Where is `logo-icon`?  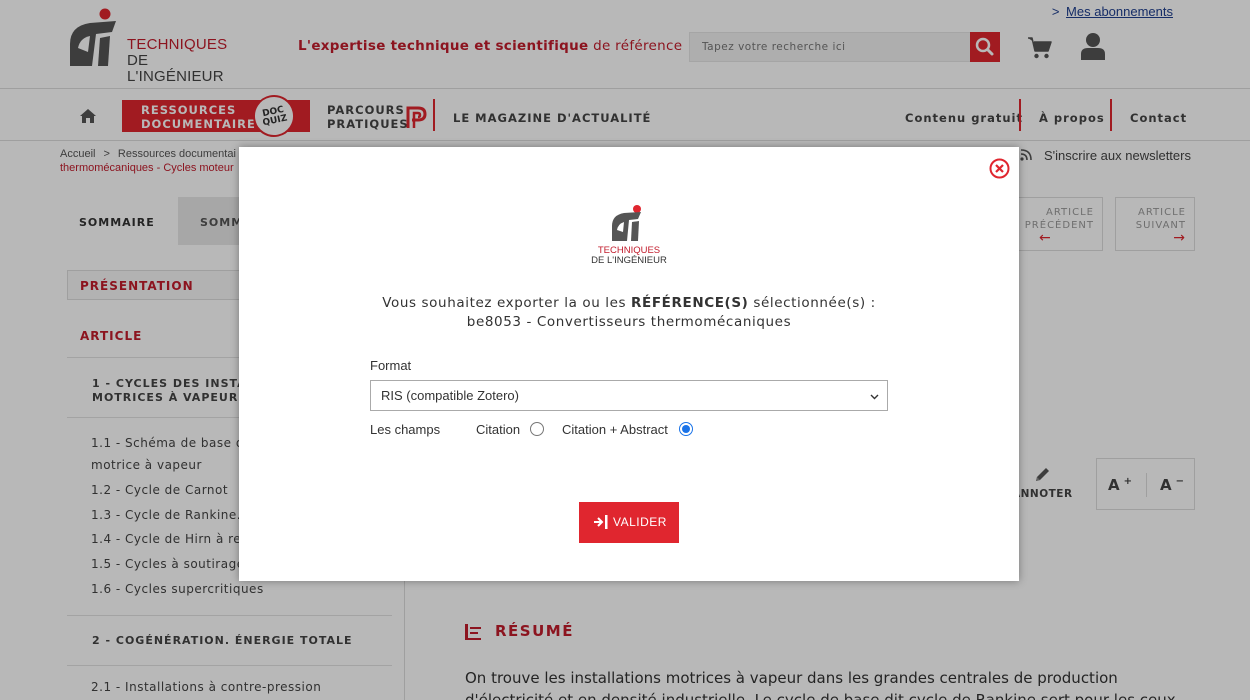 logo-icon is located at coordinates (626, 223).